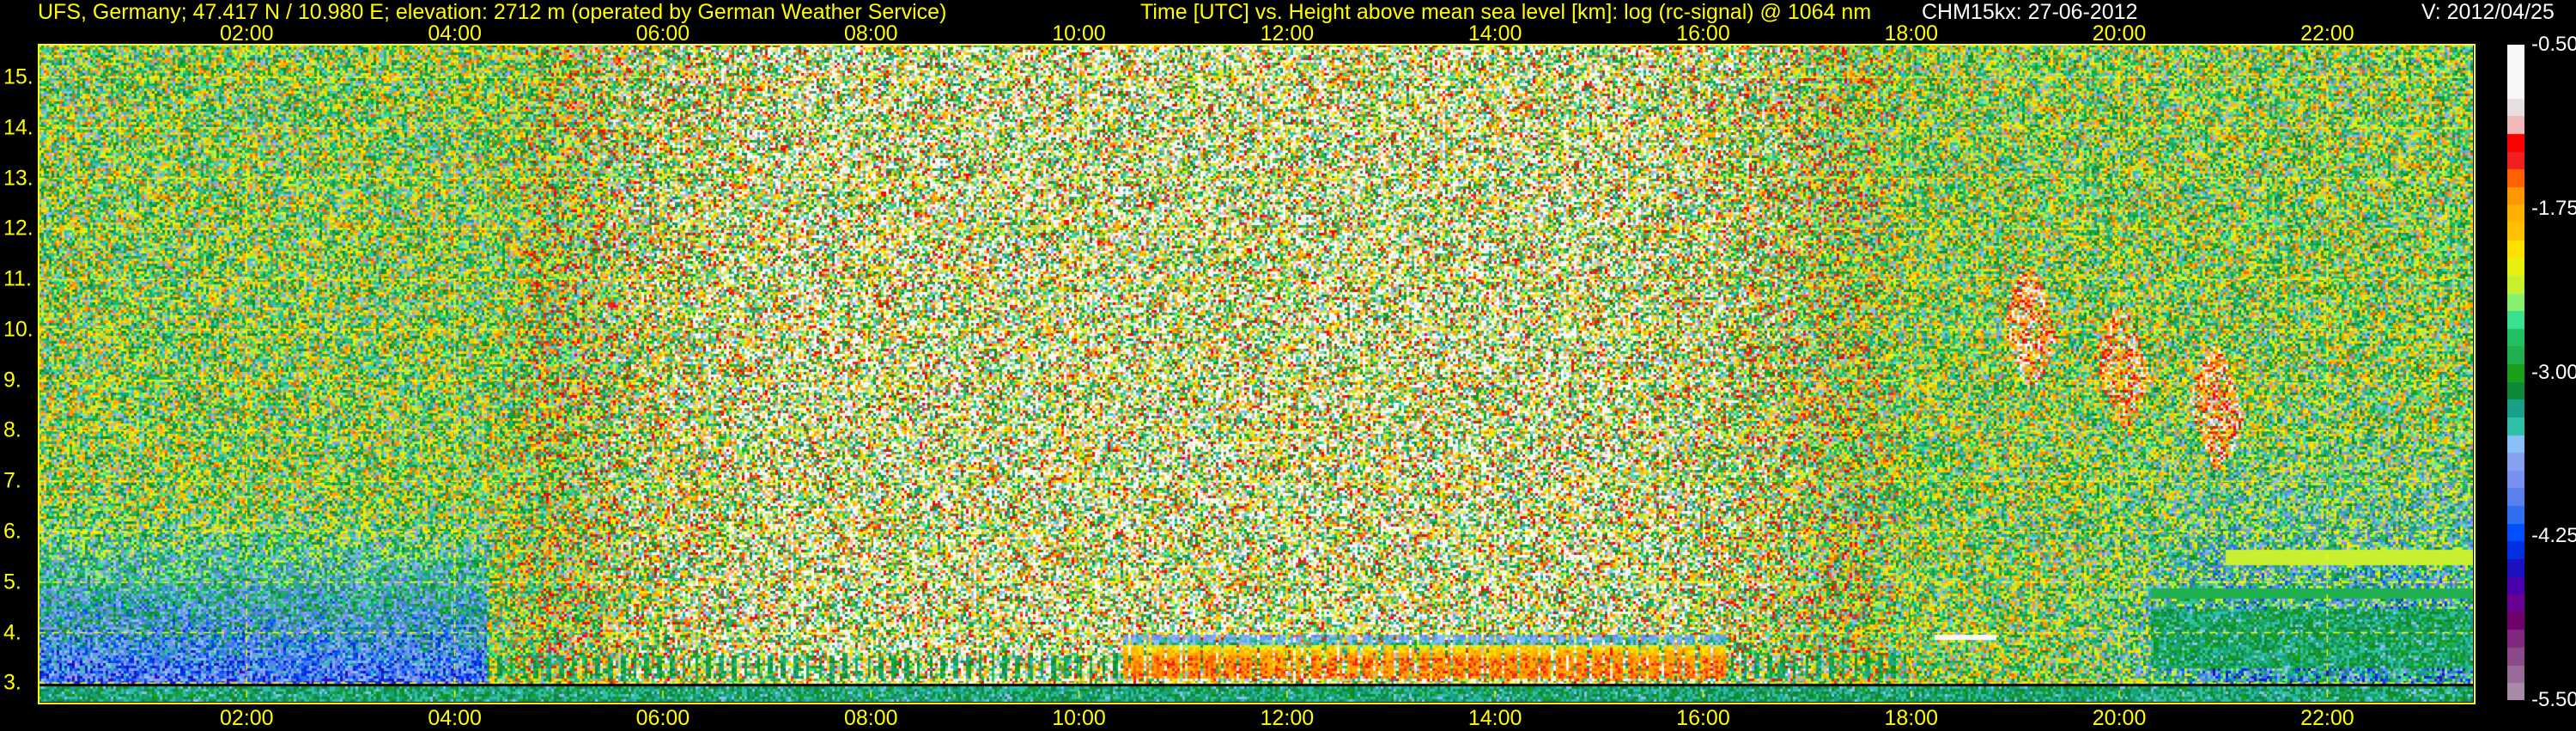  Describe the element at coordinates (2327, 34) in the screenshot. I see `x-tick-label-top: 22:00` at that location.